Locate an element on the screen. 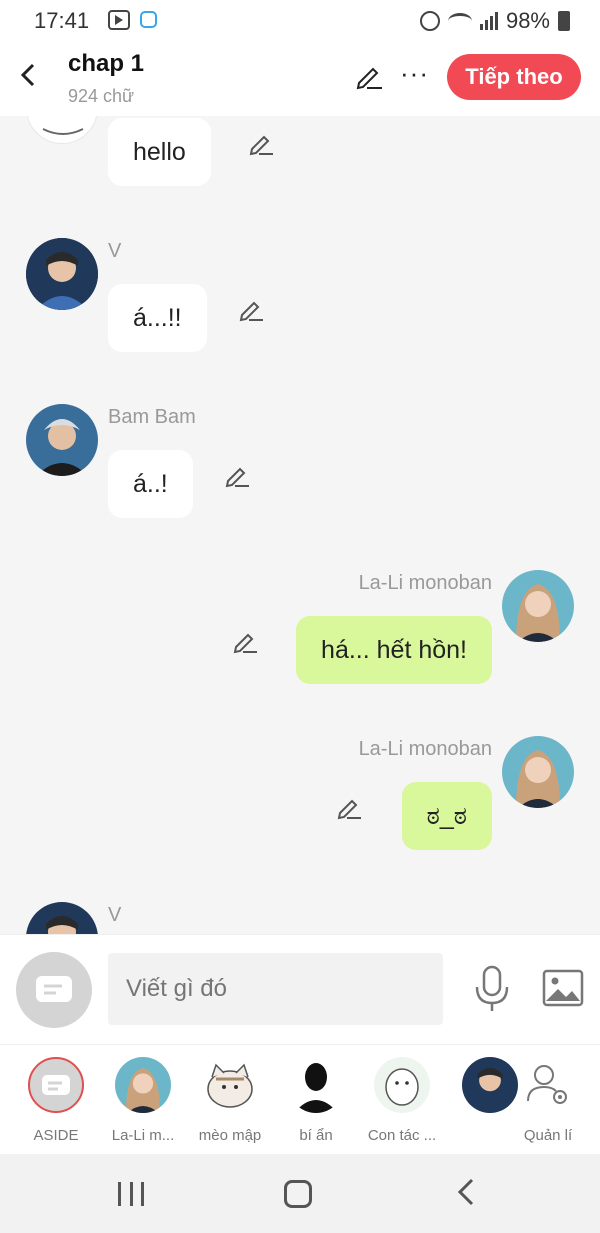 The width and height of the screenshot is (600, 1233). message-bubble: á..! is located at coordinates (150, 484).